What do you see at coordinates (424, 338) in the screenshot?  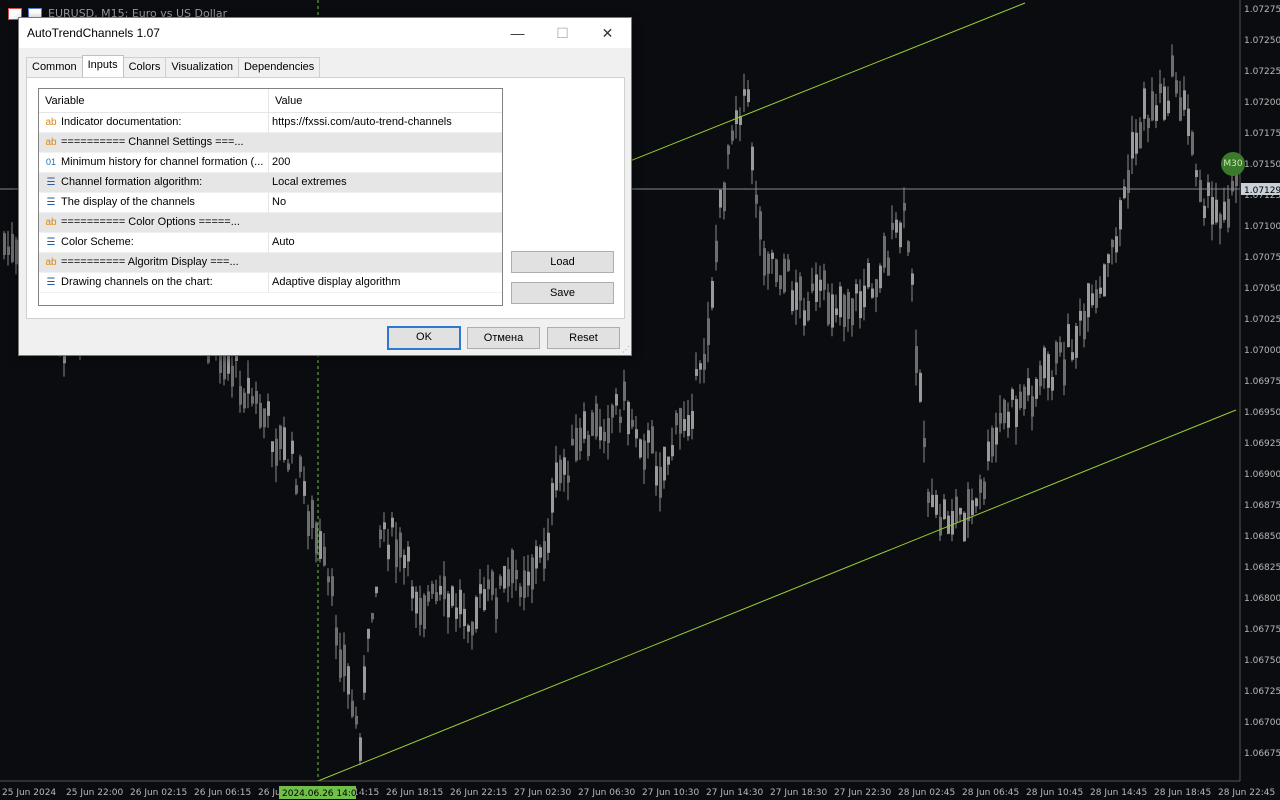 I see `ok-button: OK` at bounding box center [424, 338].